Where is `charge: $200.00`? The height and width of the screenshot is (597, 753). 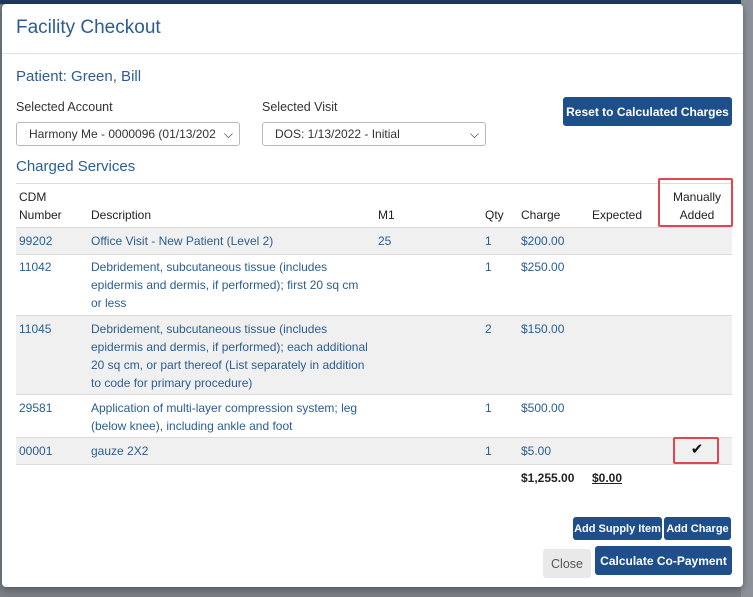 charge: $200.00 is located at coordinates (543, 241).